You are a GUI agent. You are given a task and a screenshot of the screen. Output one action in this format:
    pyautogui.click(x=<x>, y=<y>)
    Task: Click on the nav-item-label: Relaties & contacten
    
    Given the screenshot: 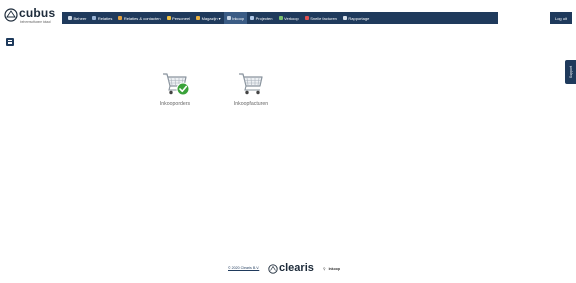 What is the action you would take?
    pyautogui.click(x=142, y=18)
    